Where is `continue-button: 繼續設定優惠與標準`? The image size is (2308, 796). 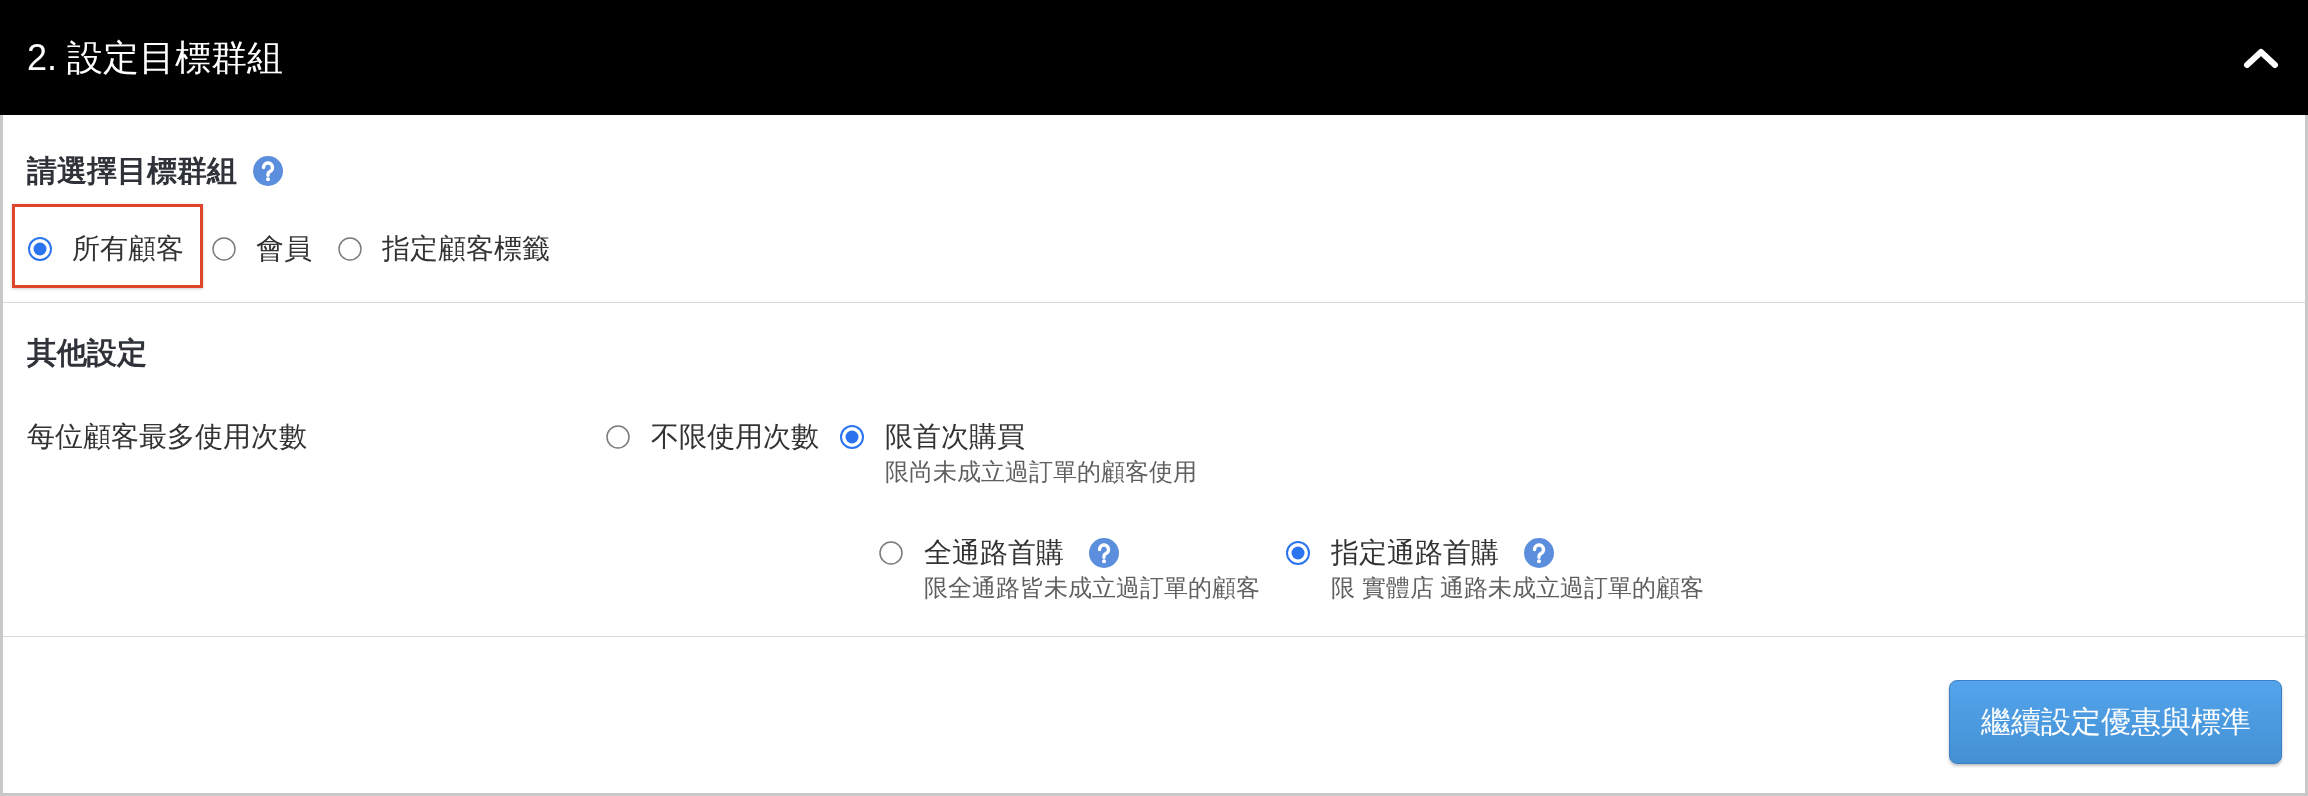 continue-button: 繼續設定優惠與標準 is located at coordinates (2115, 722).